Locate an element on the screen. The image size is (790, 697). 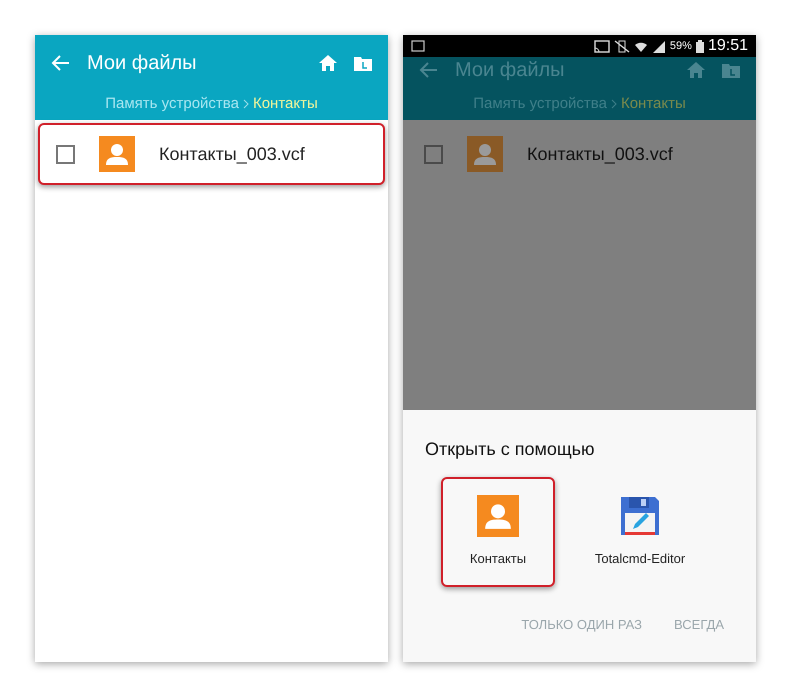
sheet-title: Открыть с помощью is located at coordinates (510, 449).